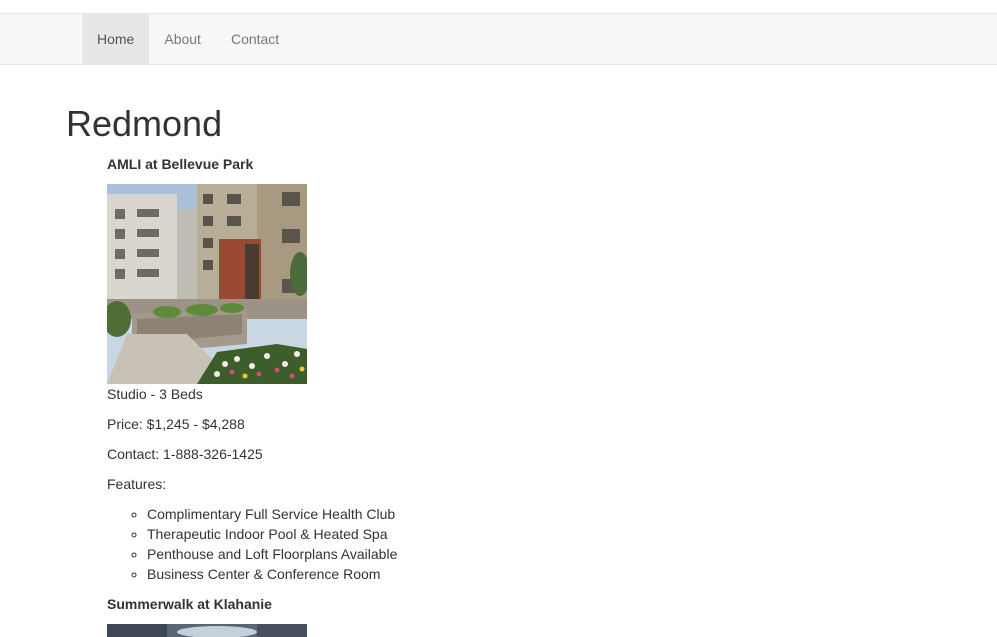  What do you see at coordinates (176, 424) in the screenshot?
I see `listing-price: Price: $1,245 - $4,288` at bounding box center [176, 424].